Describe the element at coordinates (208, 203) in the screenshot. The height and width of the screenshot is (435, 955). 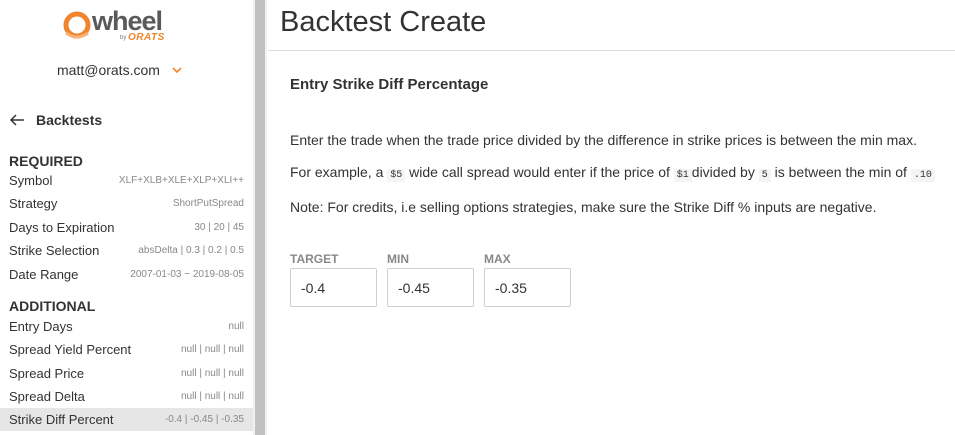
I see `param-value: ShortPutSpread` at that location.